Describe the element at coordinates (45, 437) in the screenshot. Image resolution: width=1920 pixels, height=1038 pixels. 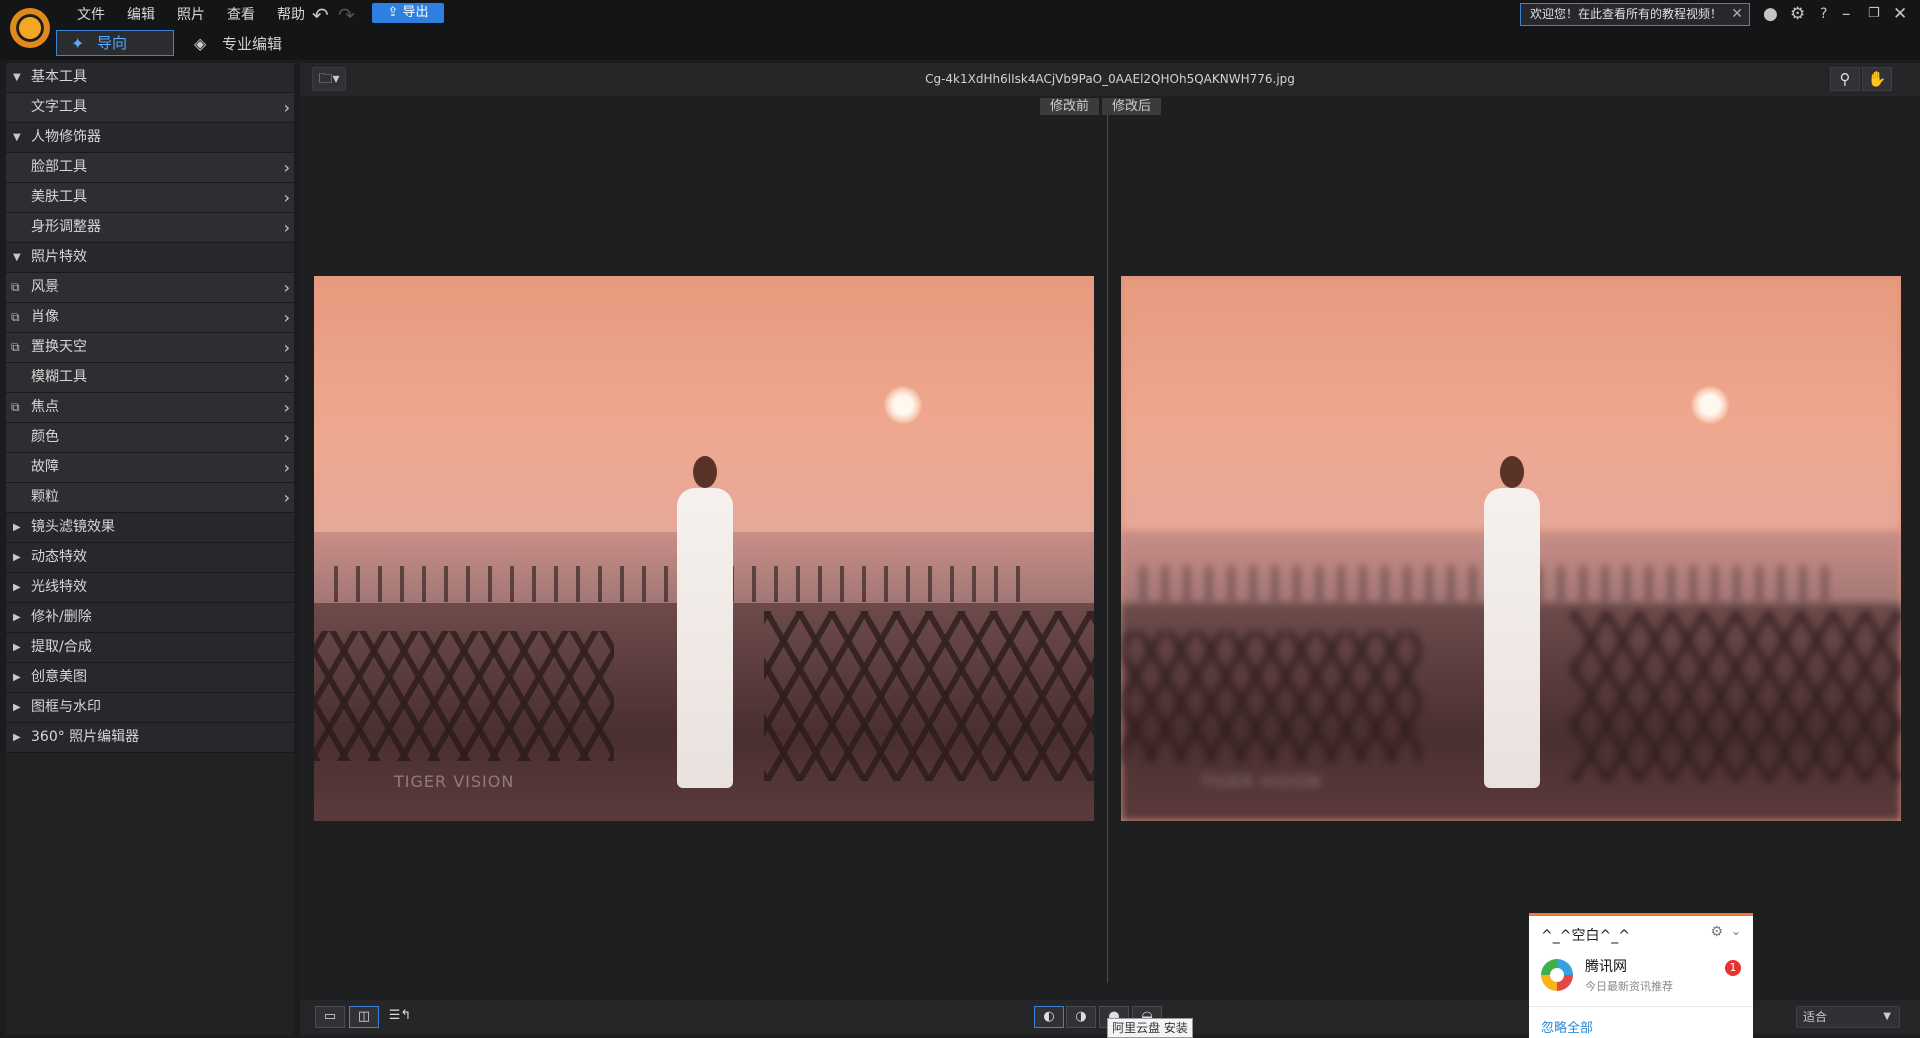
I see `tool-label: 颜色` at that location.